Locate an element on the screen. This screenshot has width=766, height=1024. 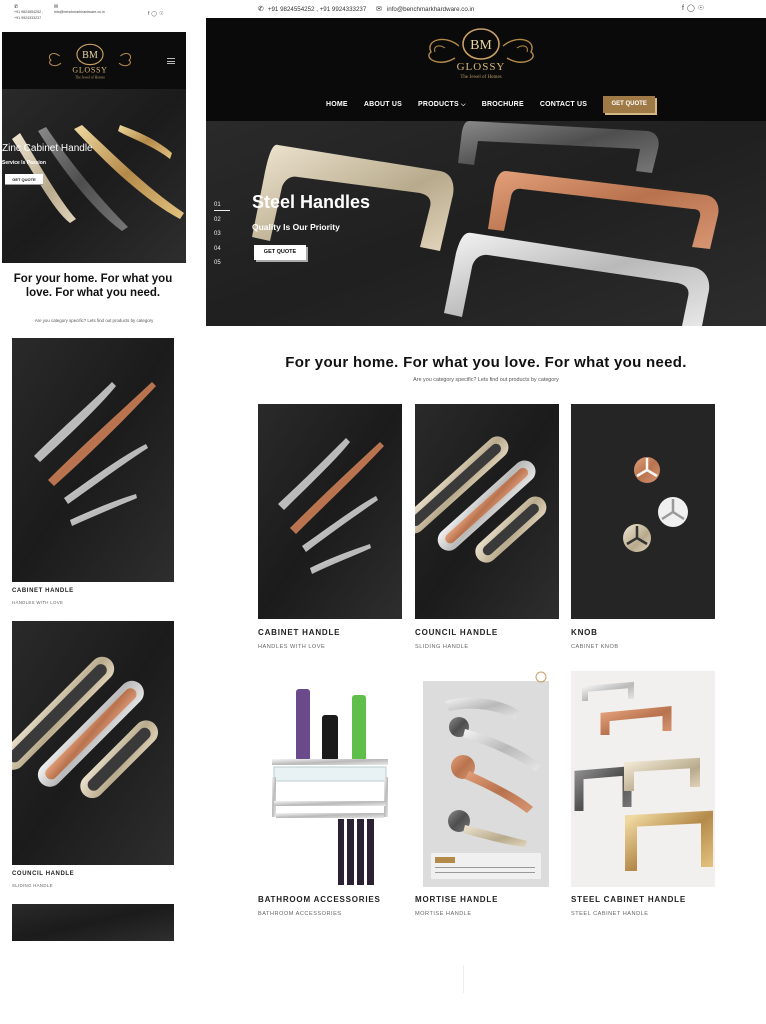
mobile-hero-title: Zinc Cabinet Handle is located at coordinates (47, 148).